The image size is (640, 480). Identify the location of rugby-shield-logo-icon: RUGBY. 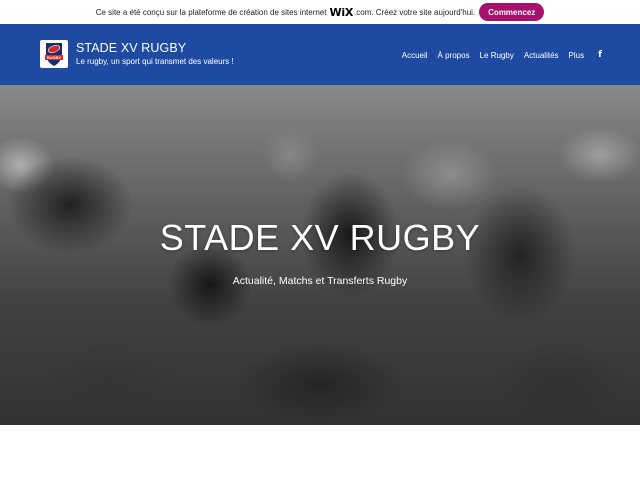
(54, 54).